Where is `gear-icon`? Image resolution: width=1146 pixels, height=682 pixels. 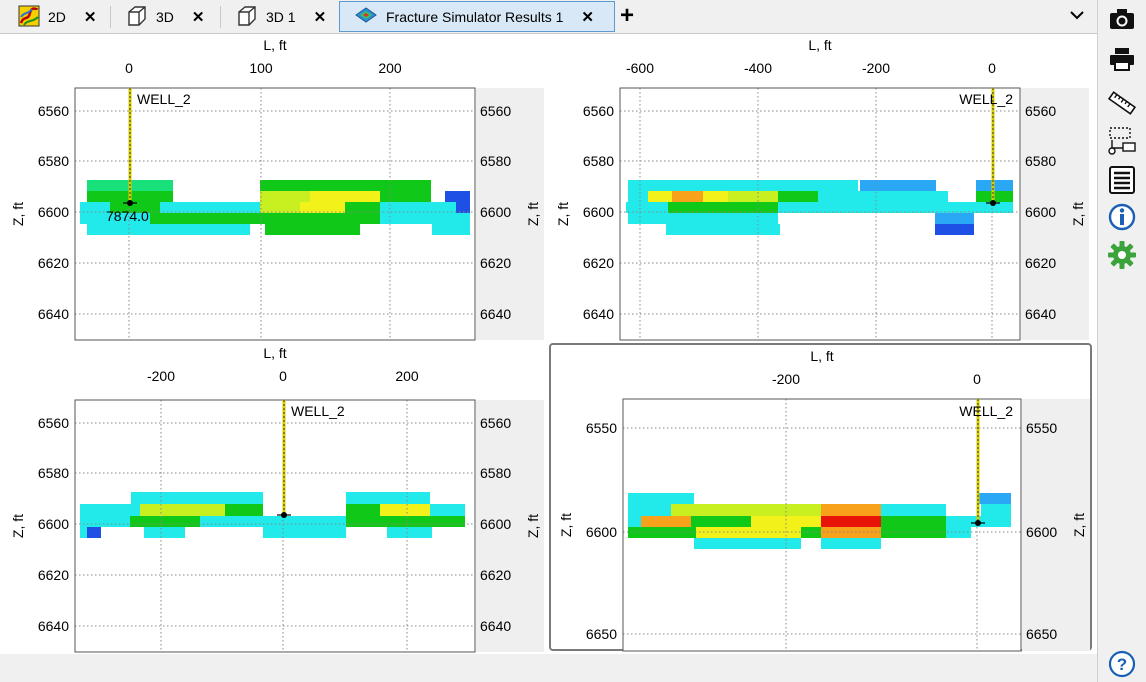 gear-icon is located at coordinates (1122, 255).